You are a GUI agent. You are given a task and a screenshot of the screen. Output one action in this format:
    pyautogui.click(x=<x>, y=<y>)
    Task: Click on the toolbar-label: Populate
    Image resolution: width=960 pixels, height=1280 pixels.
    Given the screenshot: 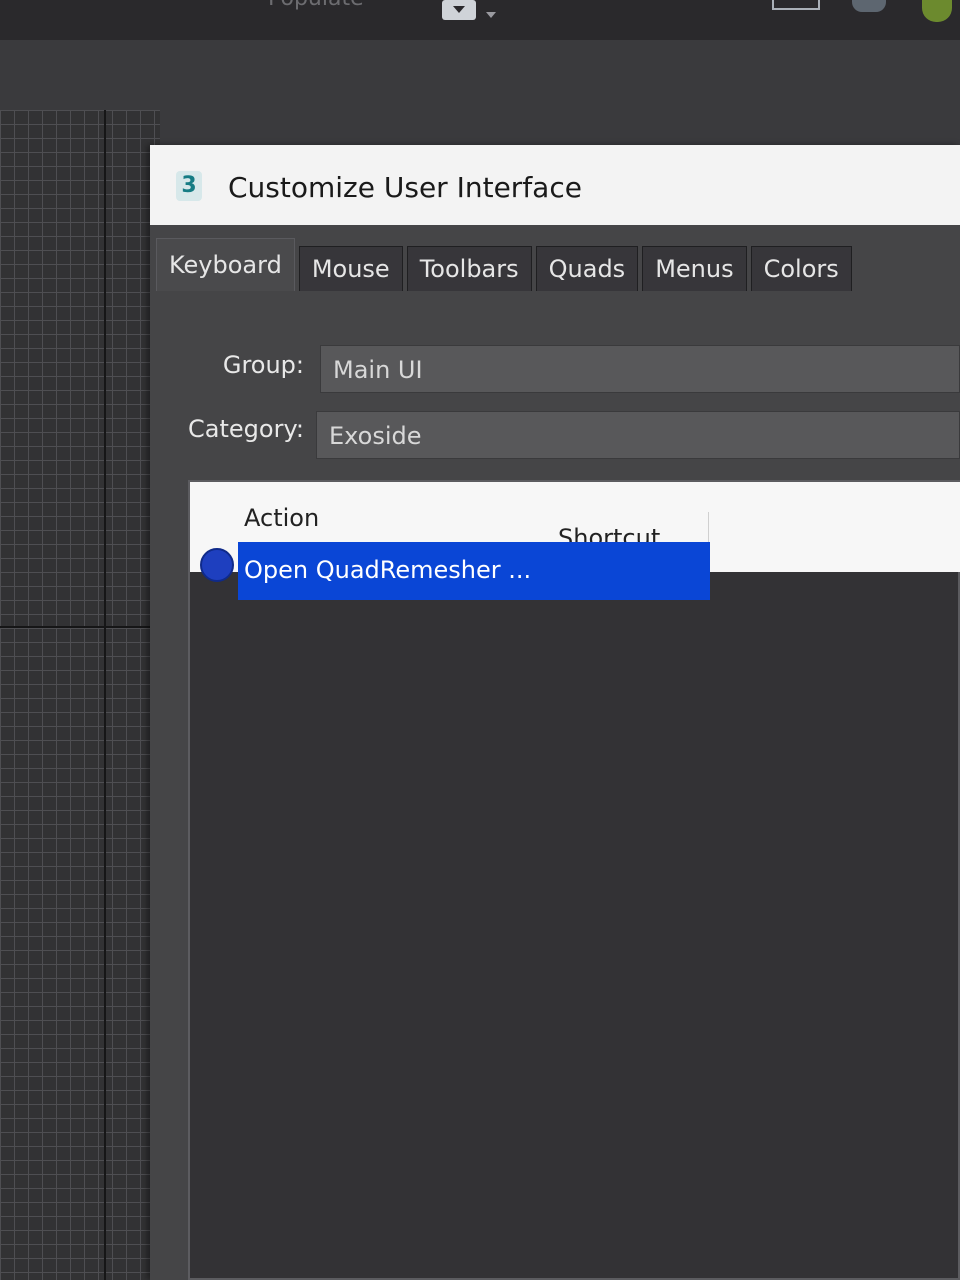 What is the action you would take?
    pyautogui.click(x=316, y=5)
    